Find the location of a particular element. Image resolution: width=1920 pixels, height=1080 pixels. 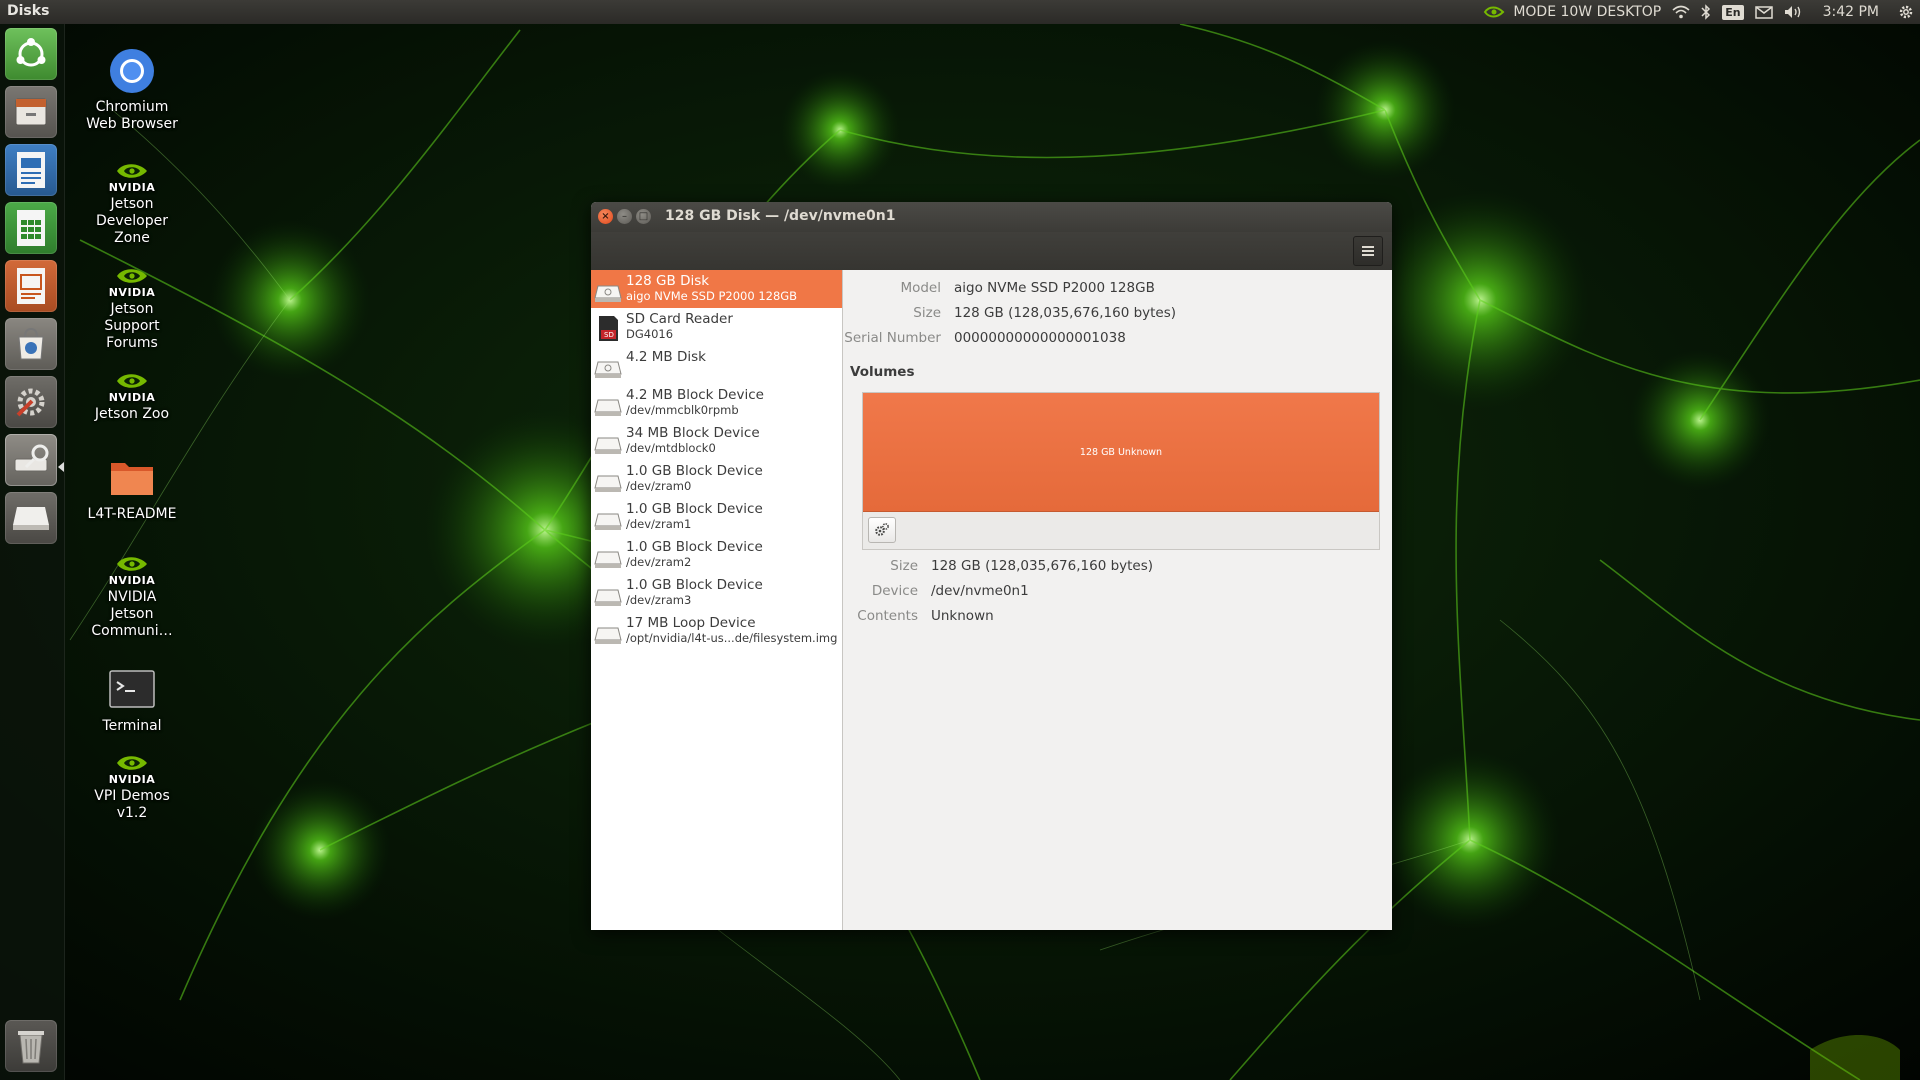

volumes-heading: Volumes is located at coordinates (882, 372).